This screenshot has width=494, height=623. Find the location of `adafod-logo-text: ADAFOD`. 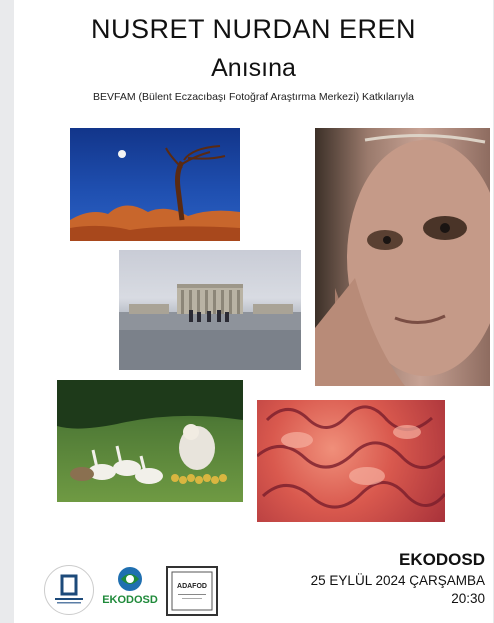

adafod-logo-text: ADAFOD is located at coordinates (192, 586).